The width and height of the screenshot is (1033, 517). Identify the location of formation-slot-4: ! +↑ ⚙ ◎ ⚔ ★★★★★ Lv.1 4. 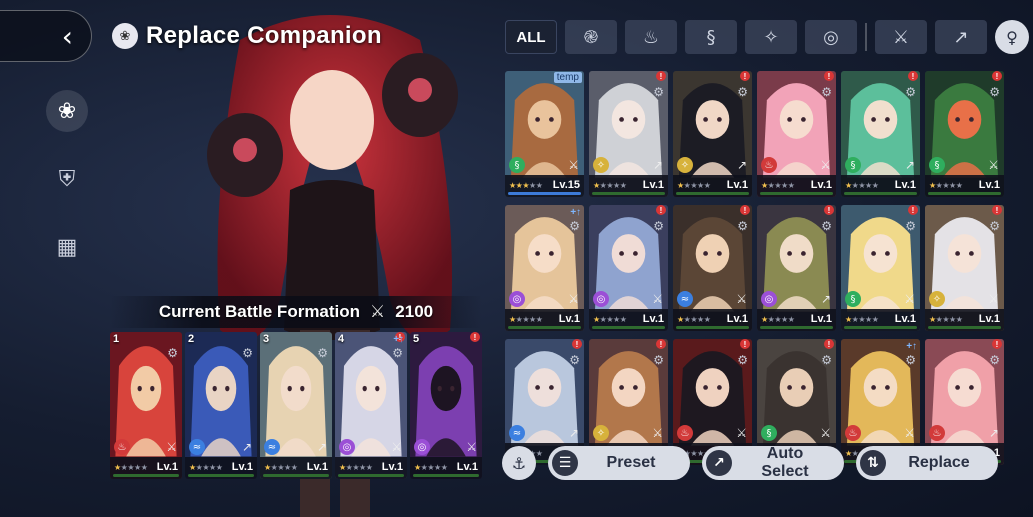
(371, 405).